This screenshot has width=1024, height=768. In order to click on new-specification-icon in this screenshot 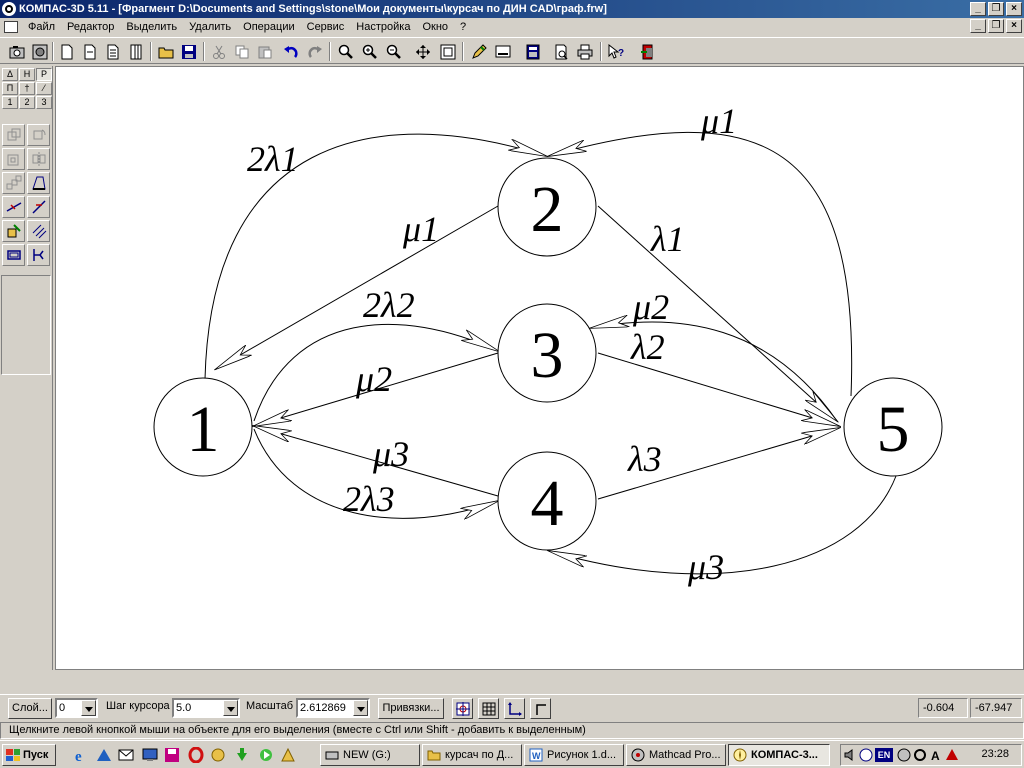, I will do `click(135, 51)`.